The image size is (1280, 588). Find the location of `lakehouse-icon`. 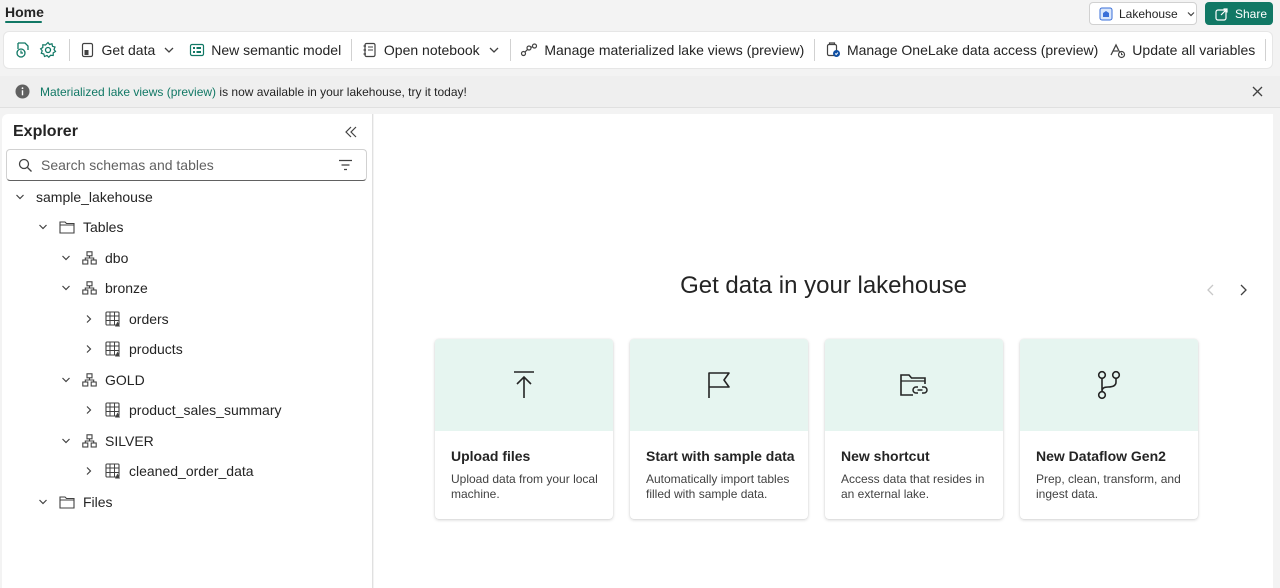

lakehouse-icon is located at coordinates (1106, 14).